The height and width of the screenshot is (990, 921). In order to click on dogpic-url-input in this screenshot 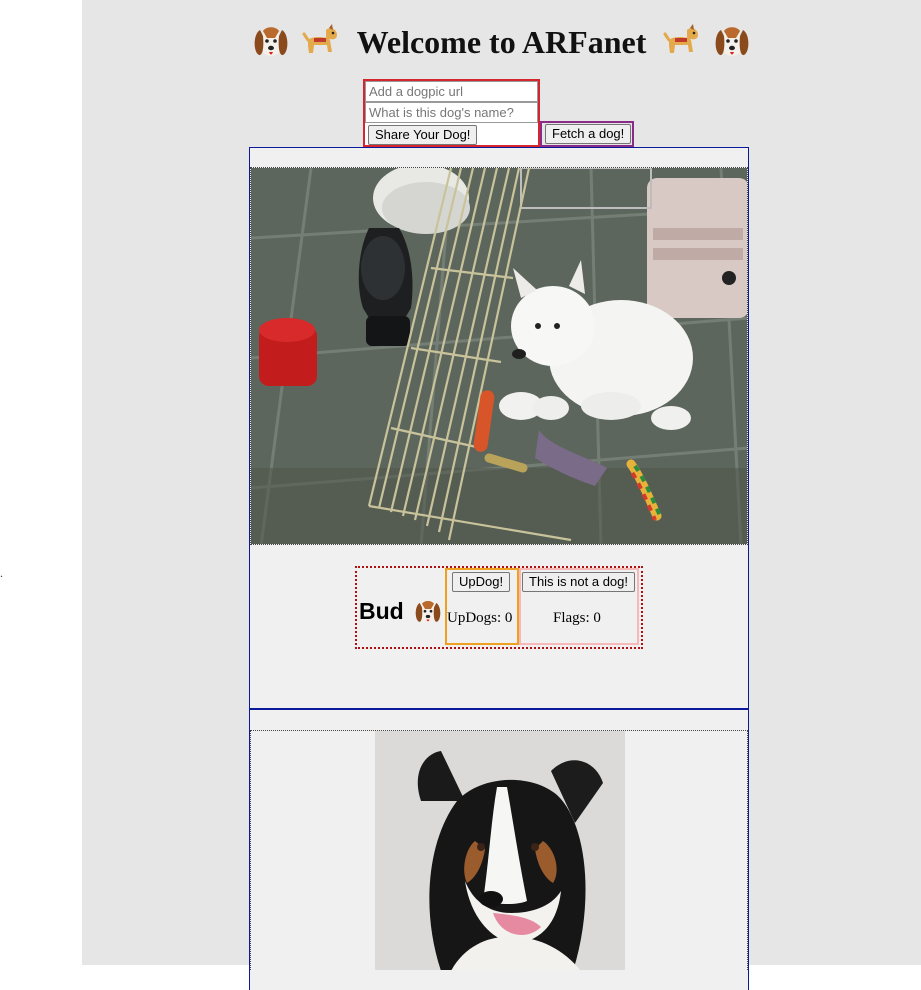, I will do `click(451, 91)`.